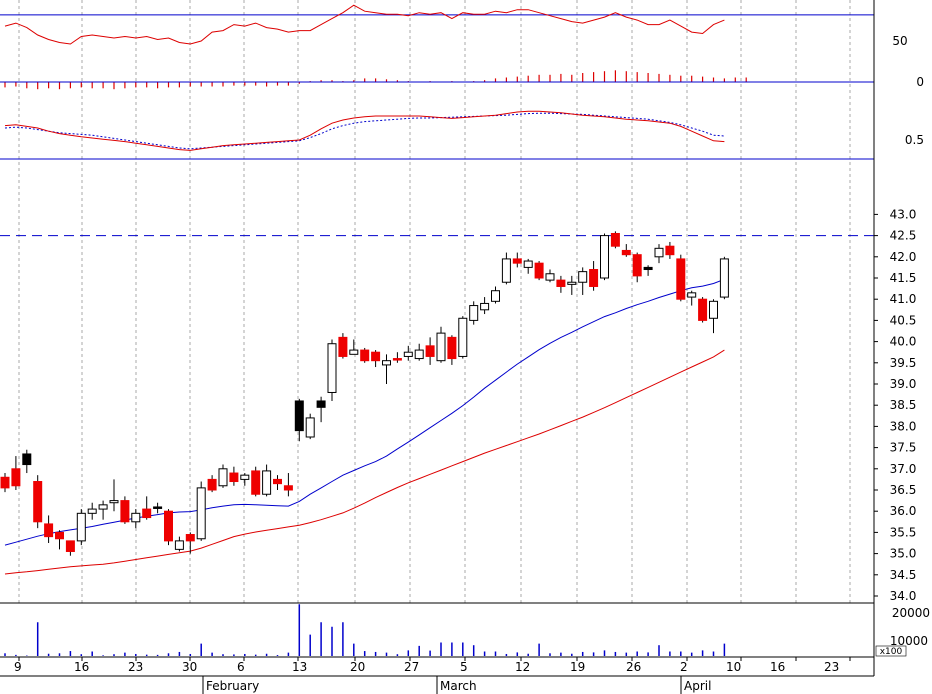 This screenshot has height=694, width=932. Describe the element at coordinates (577, 667) in the screenshot. I see `day-tick-label: 19` at that location.